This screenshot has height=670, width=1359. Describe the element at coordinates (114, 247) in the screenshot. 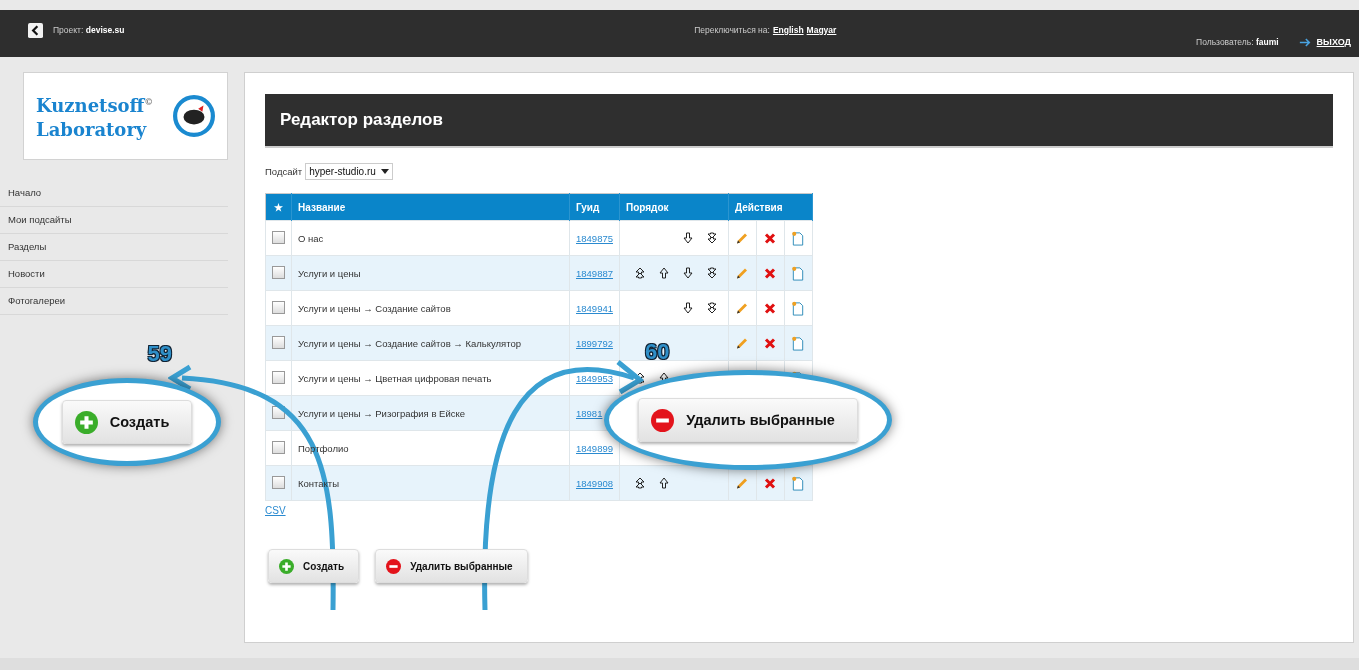

I see `sidebar-item: Разделы` at that location.